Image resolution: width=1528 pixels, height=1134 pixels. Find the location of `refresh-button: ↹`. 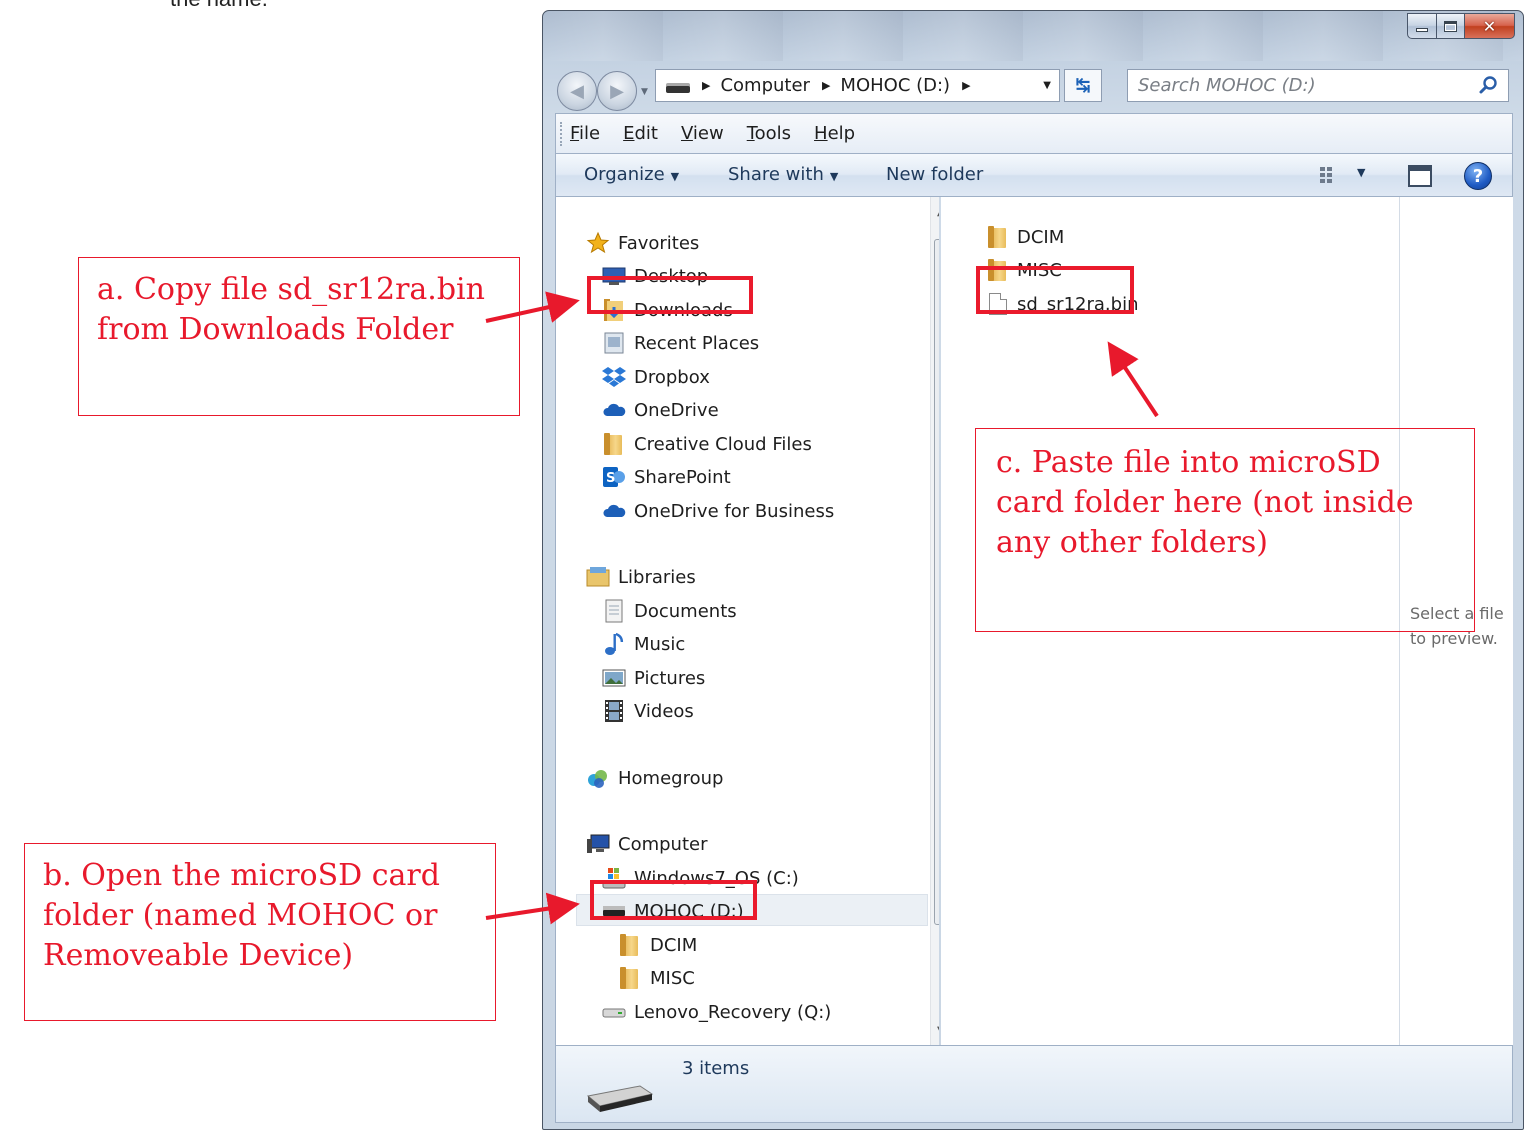

refresh-button: ↹ is located at coordinates (1083, 85).